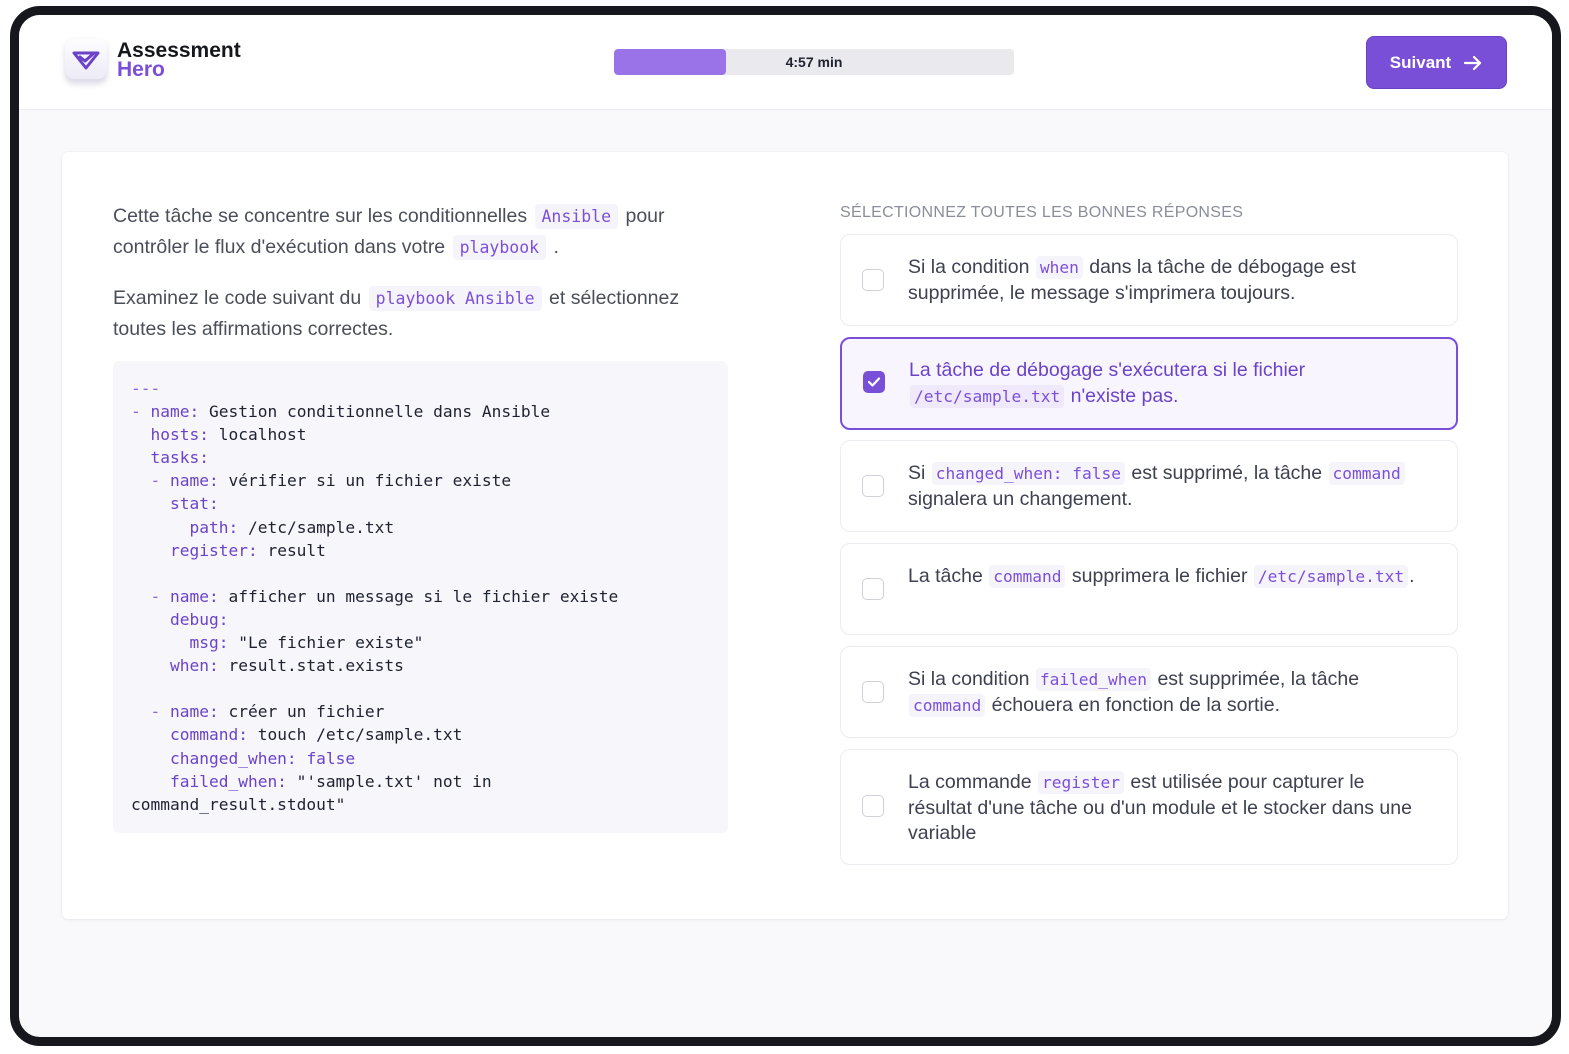 This screenshot has width=1569, height=1054. I want to click on next-button: Suivant, so click(1436, 62).